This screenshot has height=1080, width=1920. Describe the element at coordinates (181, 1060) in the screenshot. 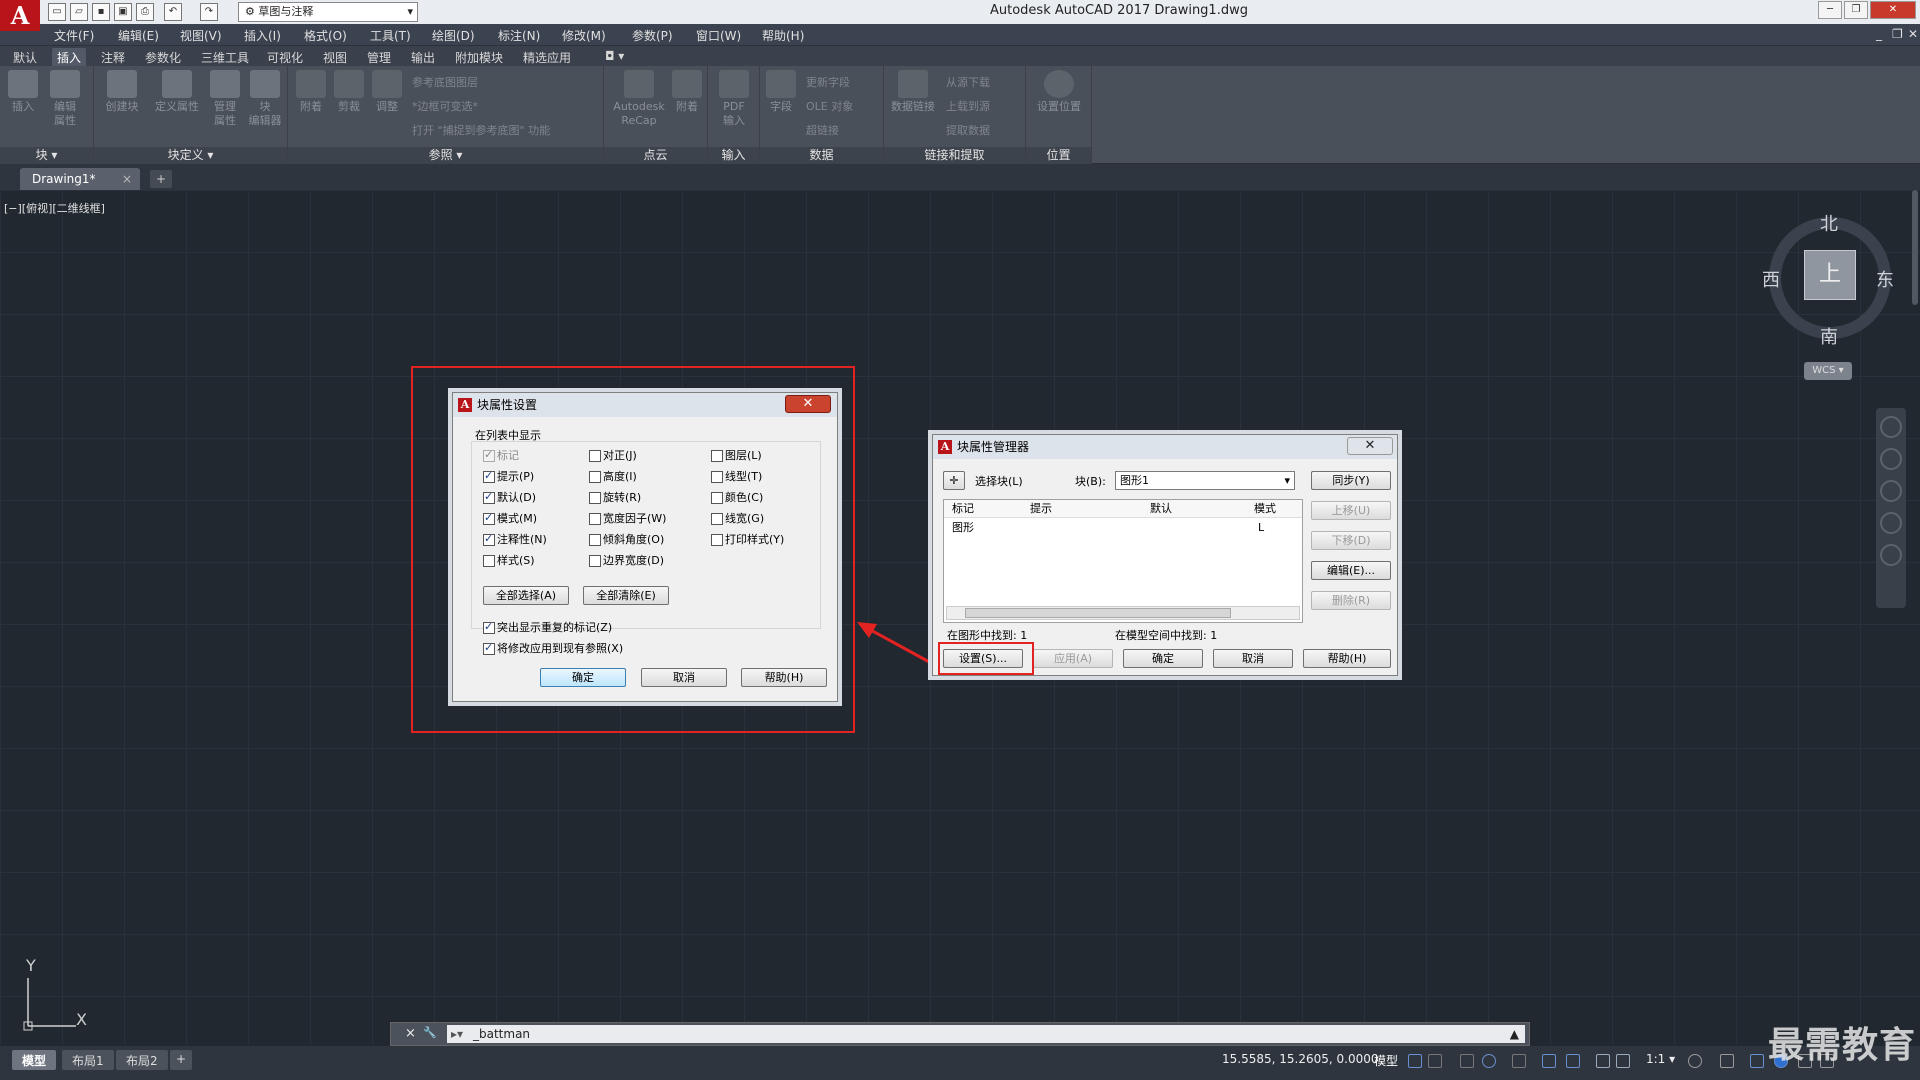

I see `new-layout-button: +` at that location.